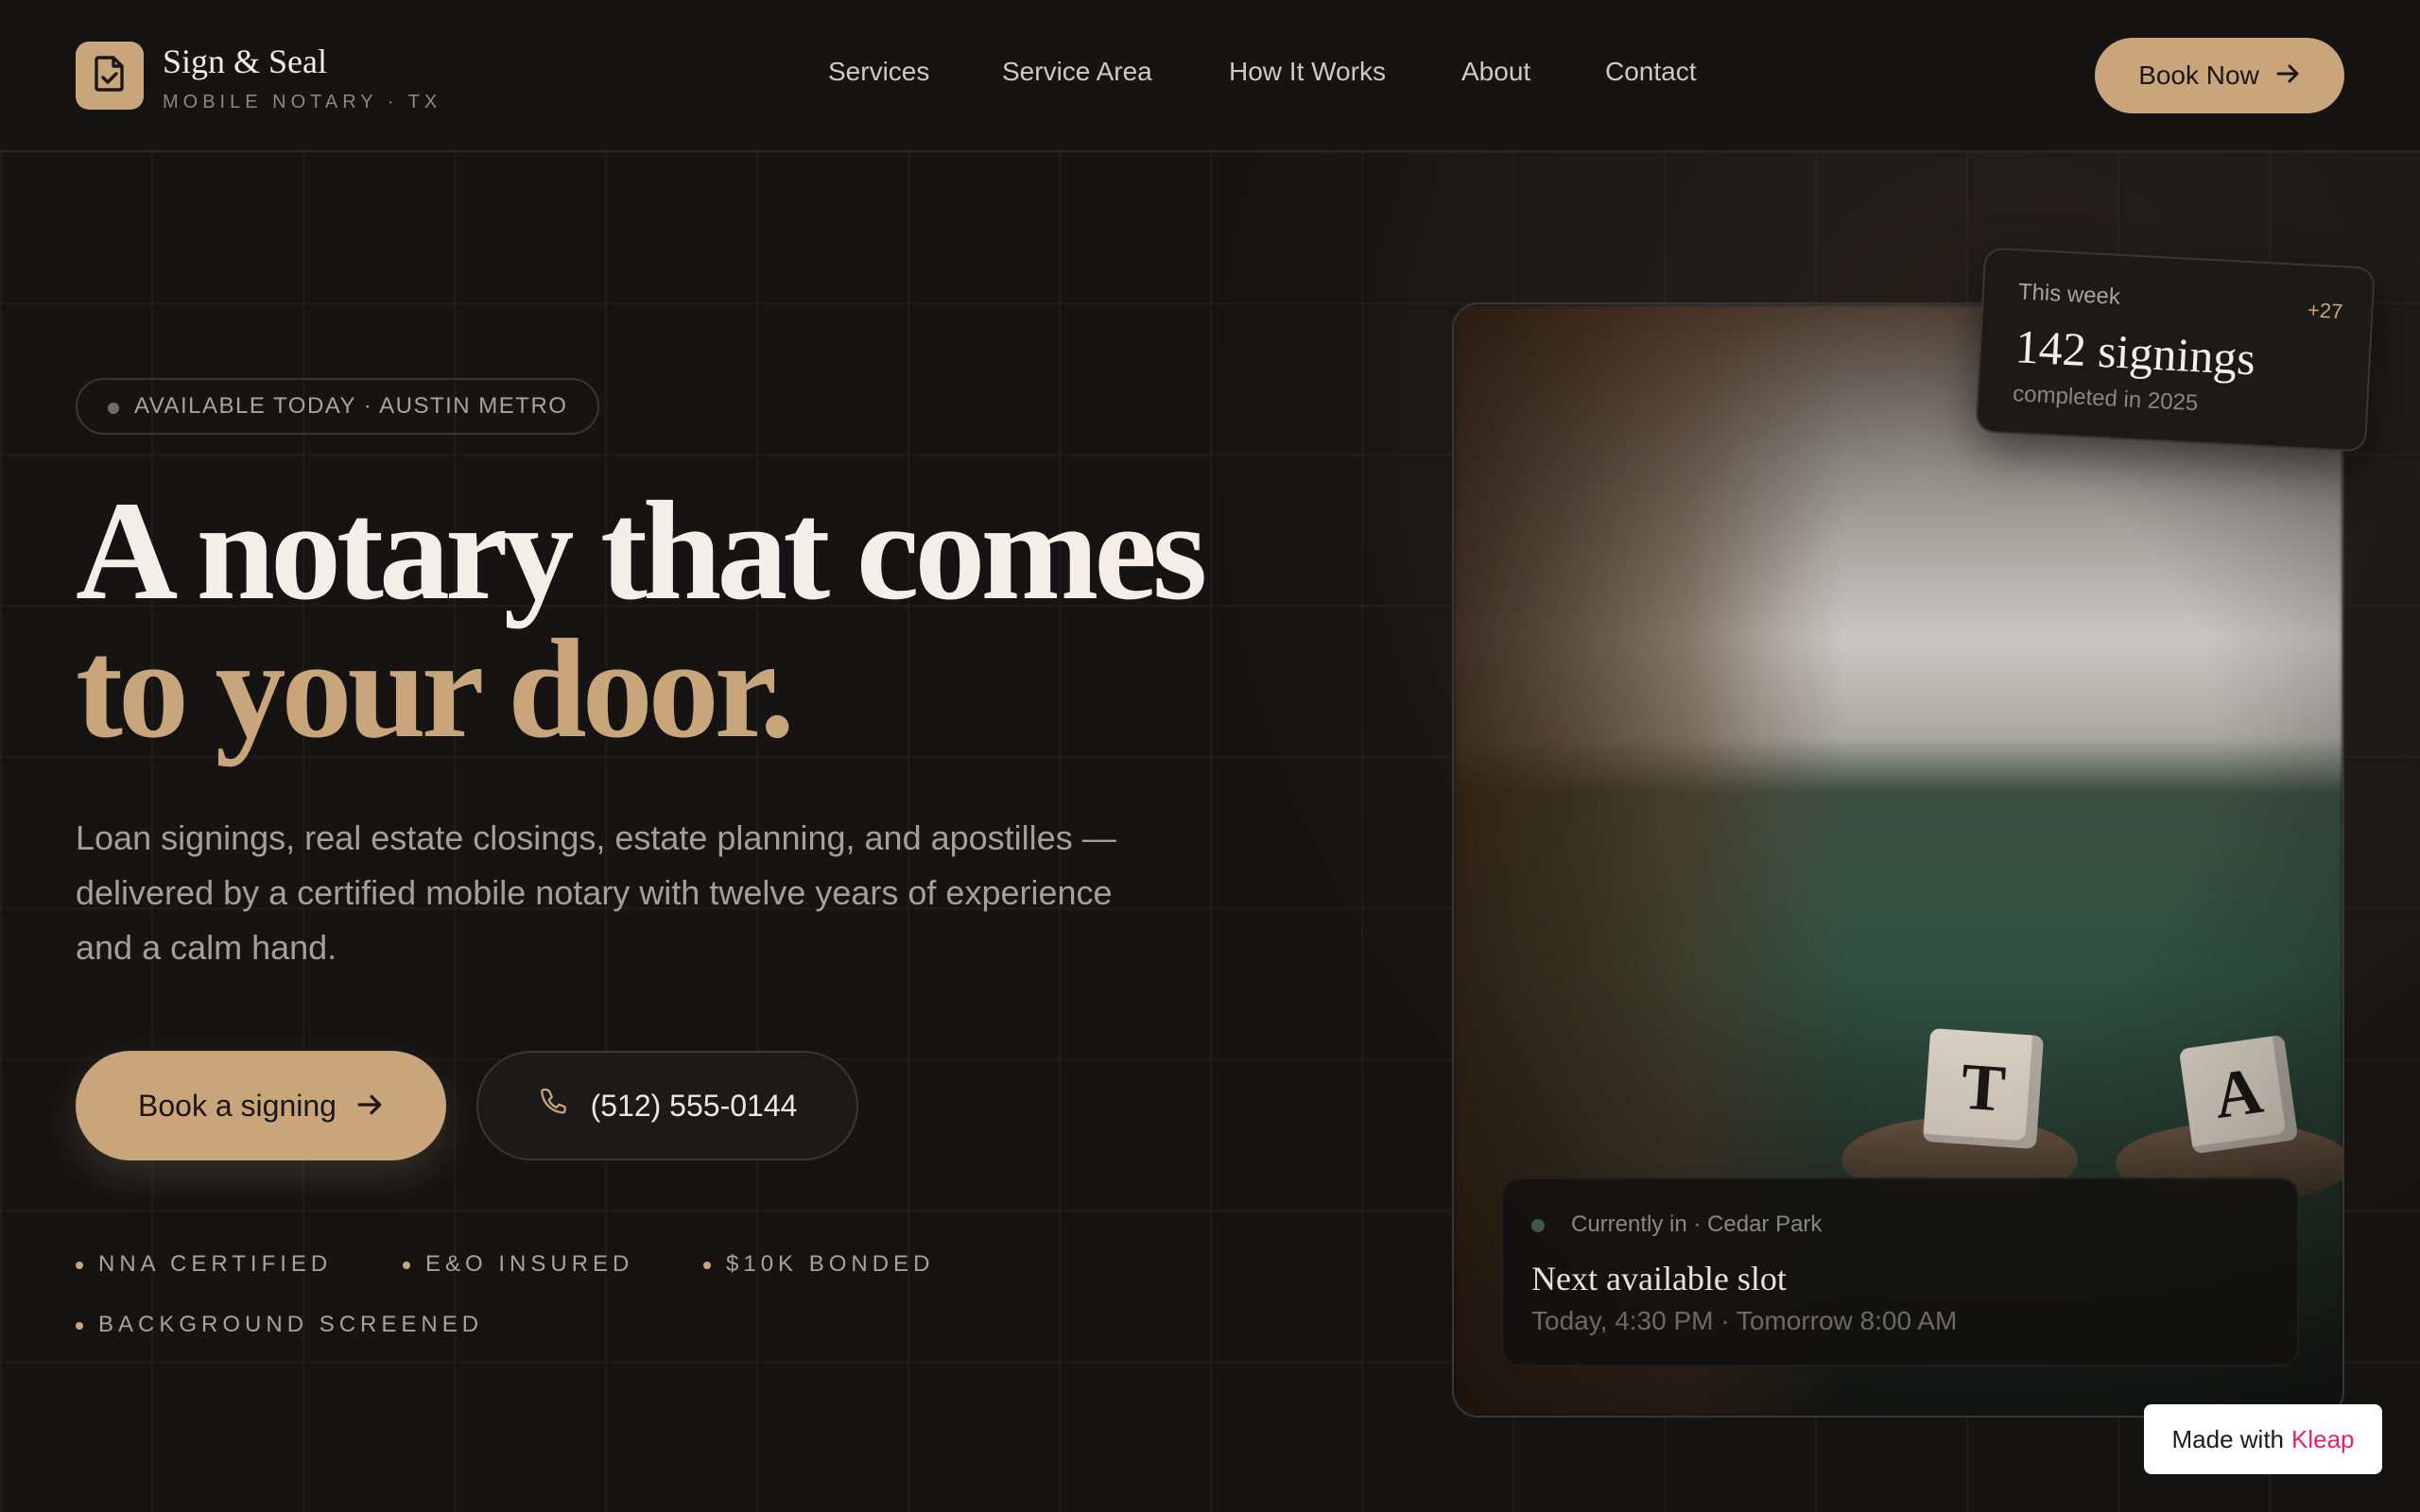 This screenshot has height=1512, width=2420. Describe the element at coordinates (1077, 72) in the screenshot. I see `nav-service-area: Service Area` at that location.